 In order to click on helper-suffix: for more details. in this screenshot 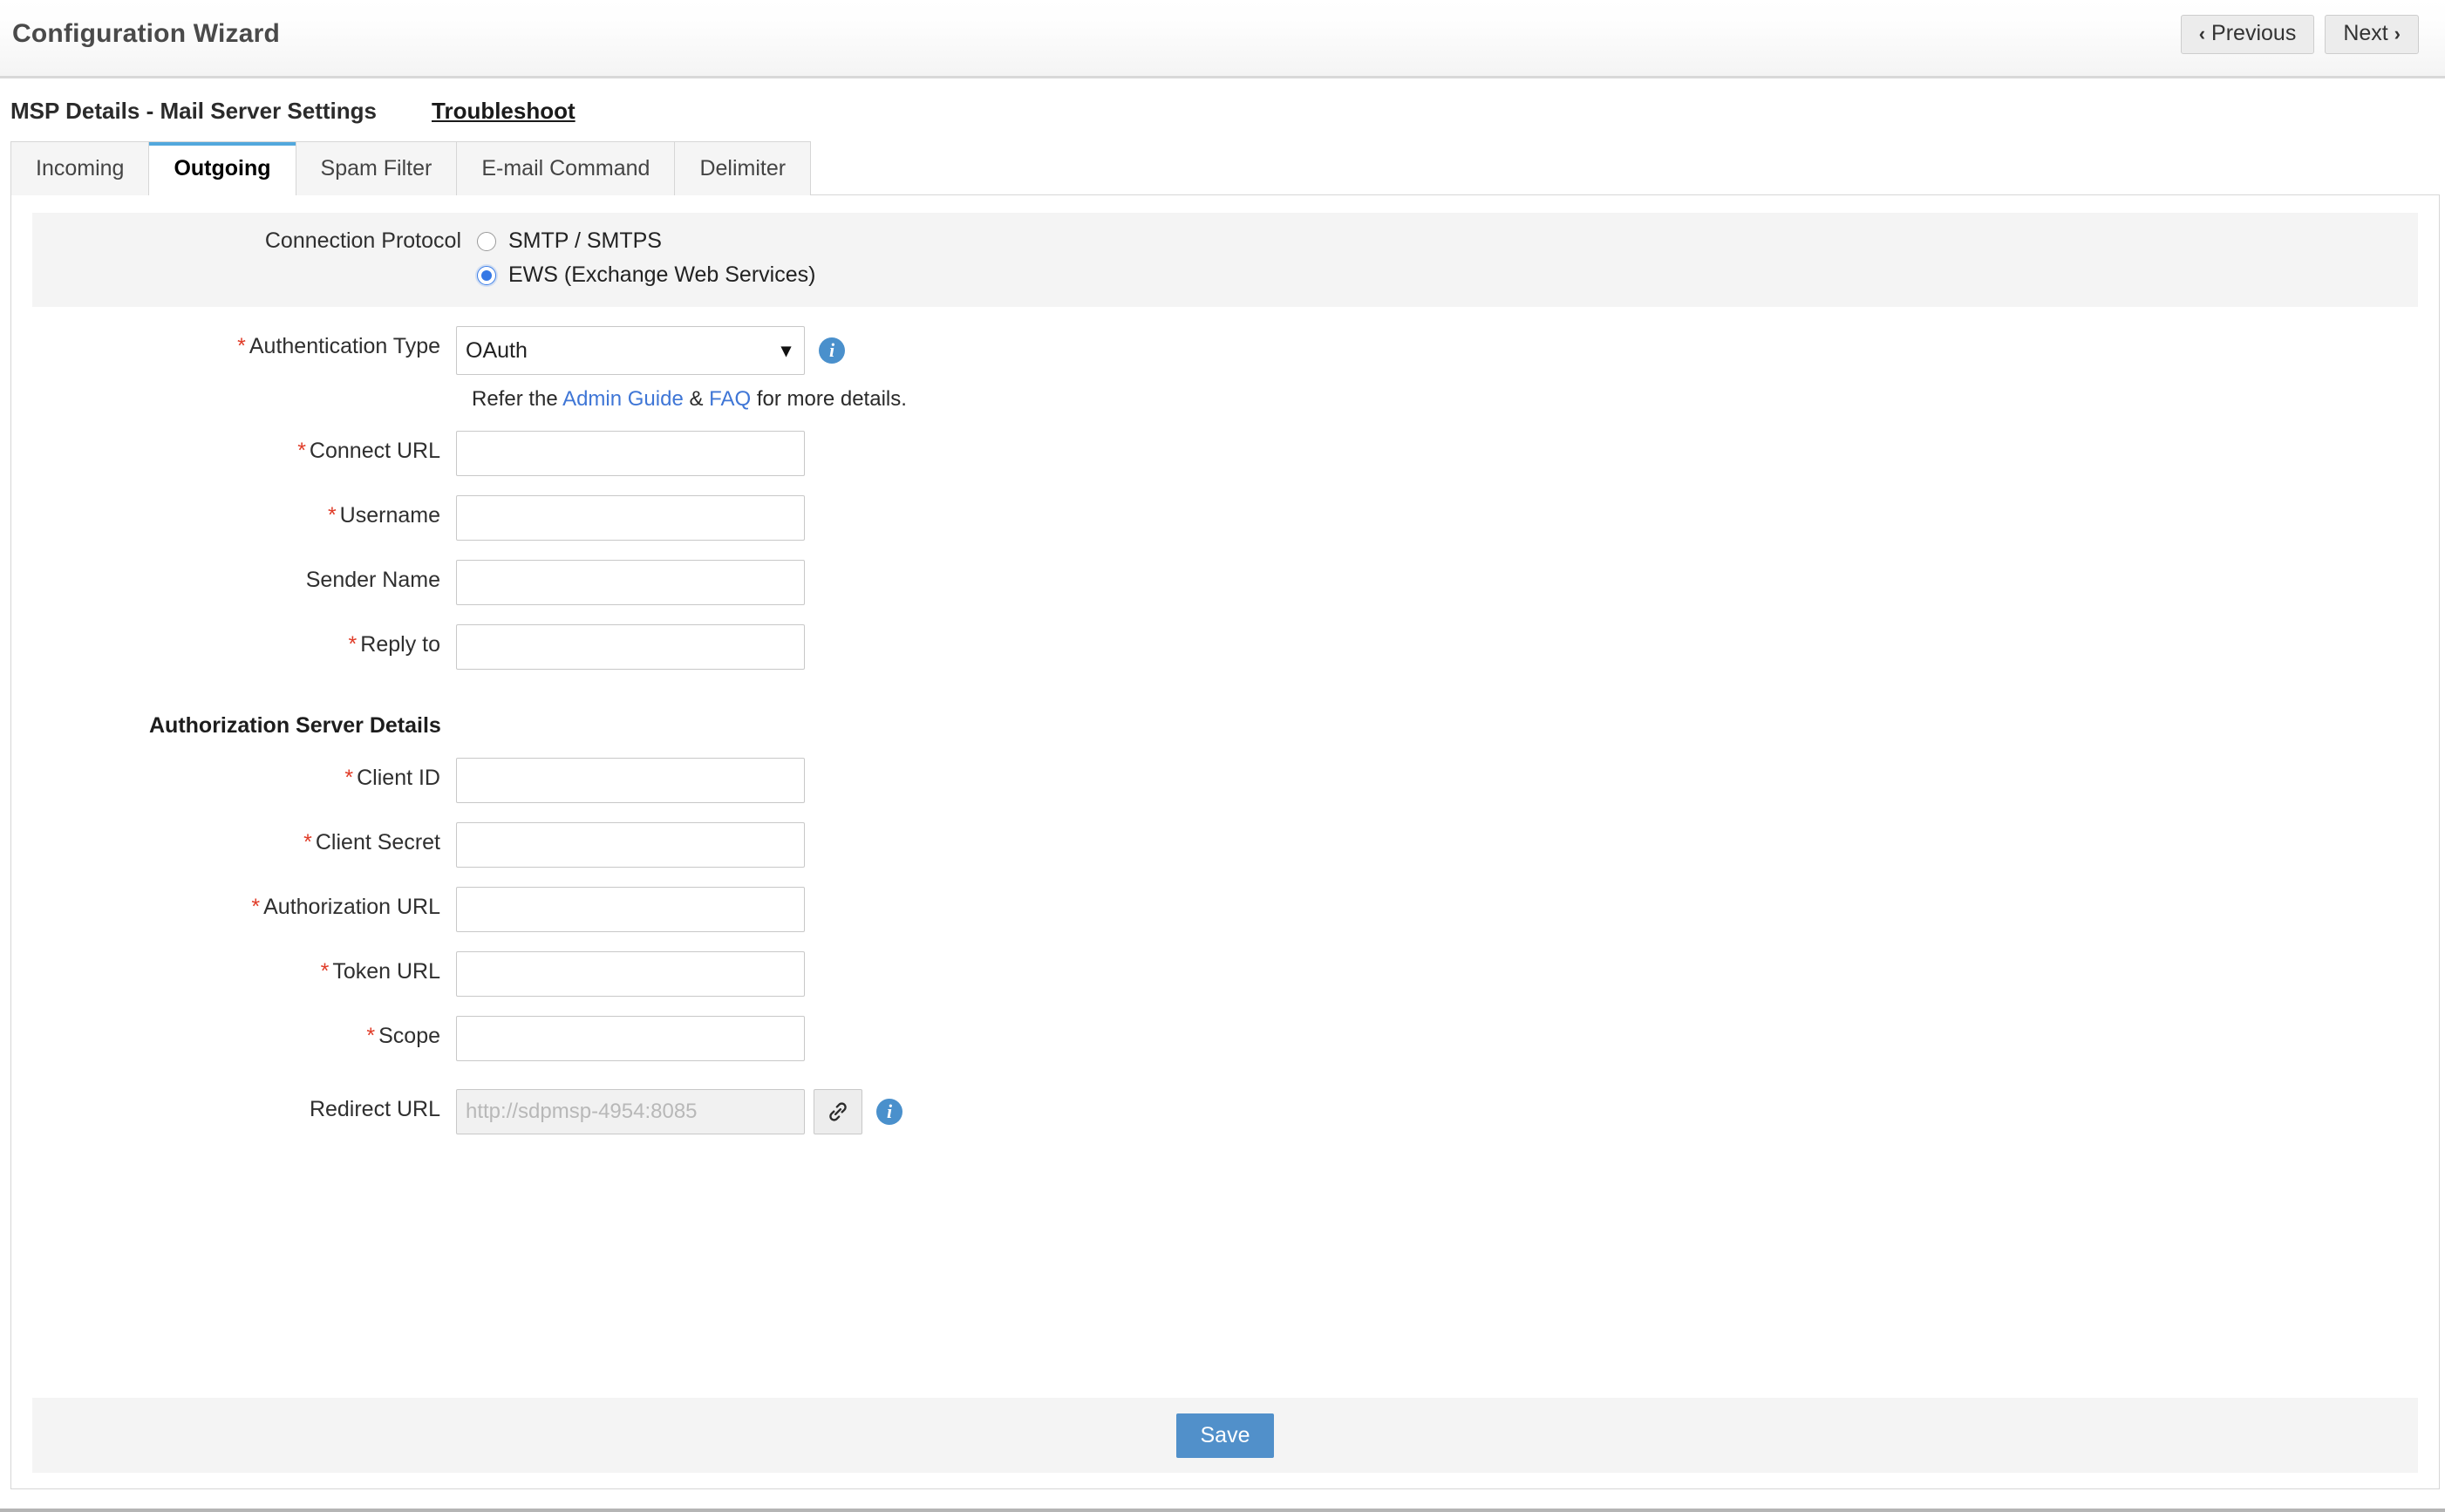, I will do `click(829, 399)`.